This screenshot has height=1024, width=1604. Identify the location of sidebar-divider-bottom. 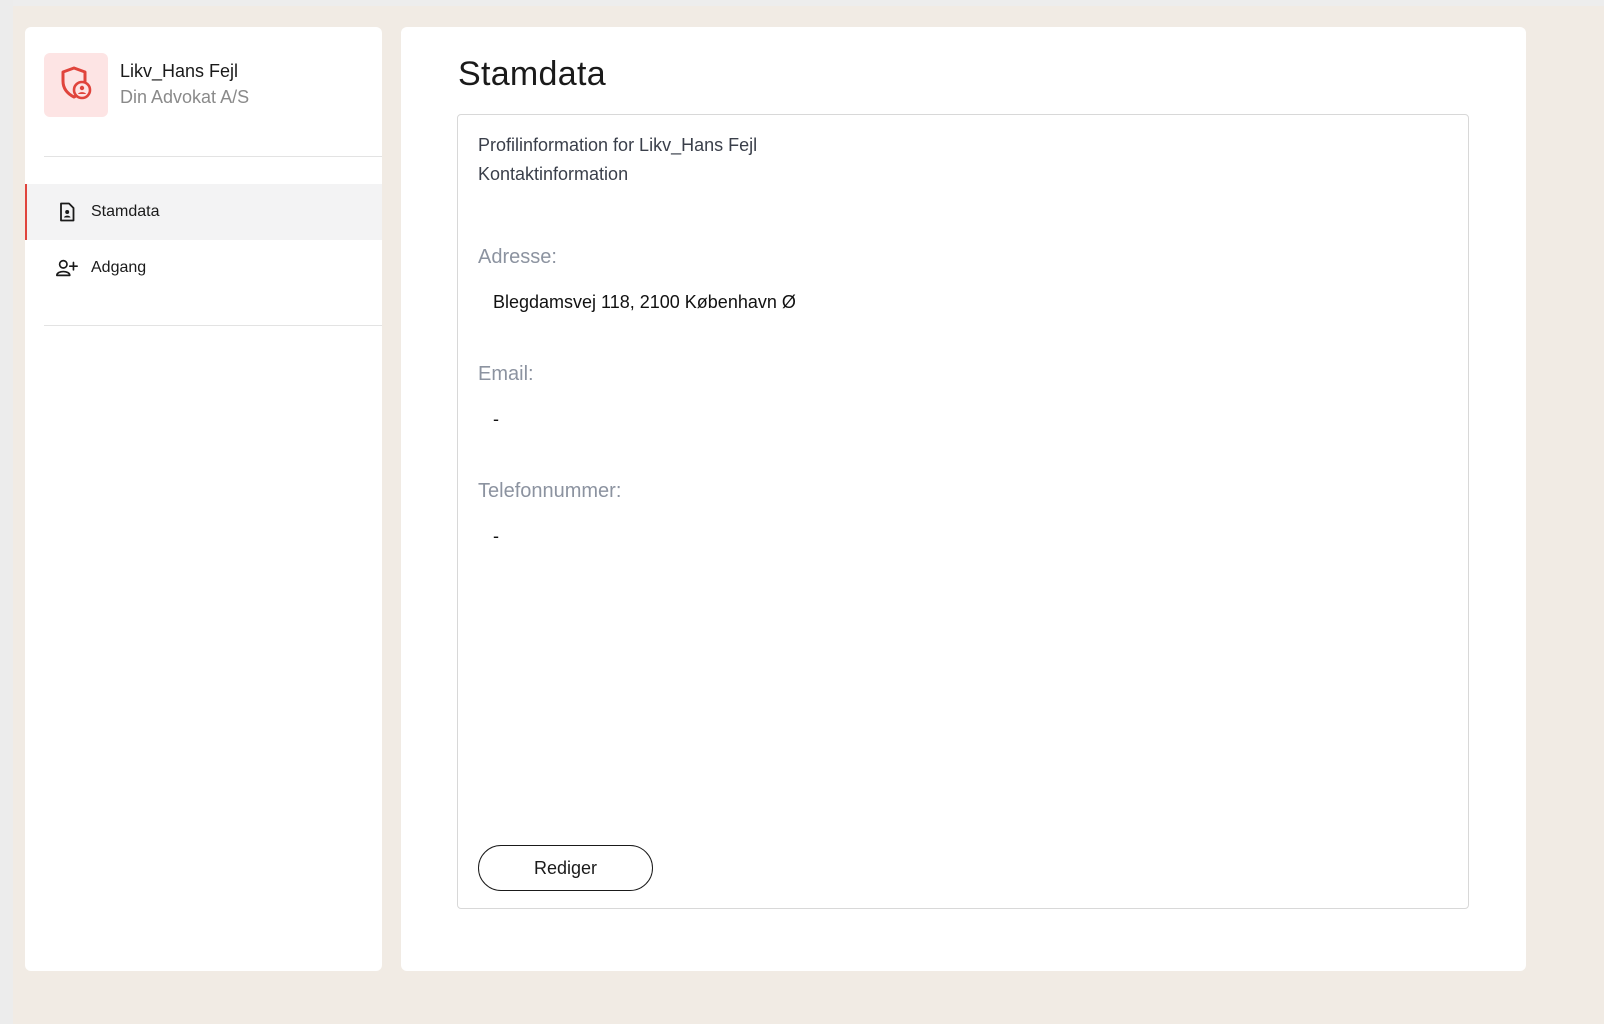
(213, 325).